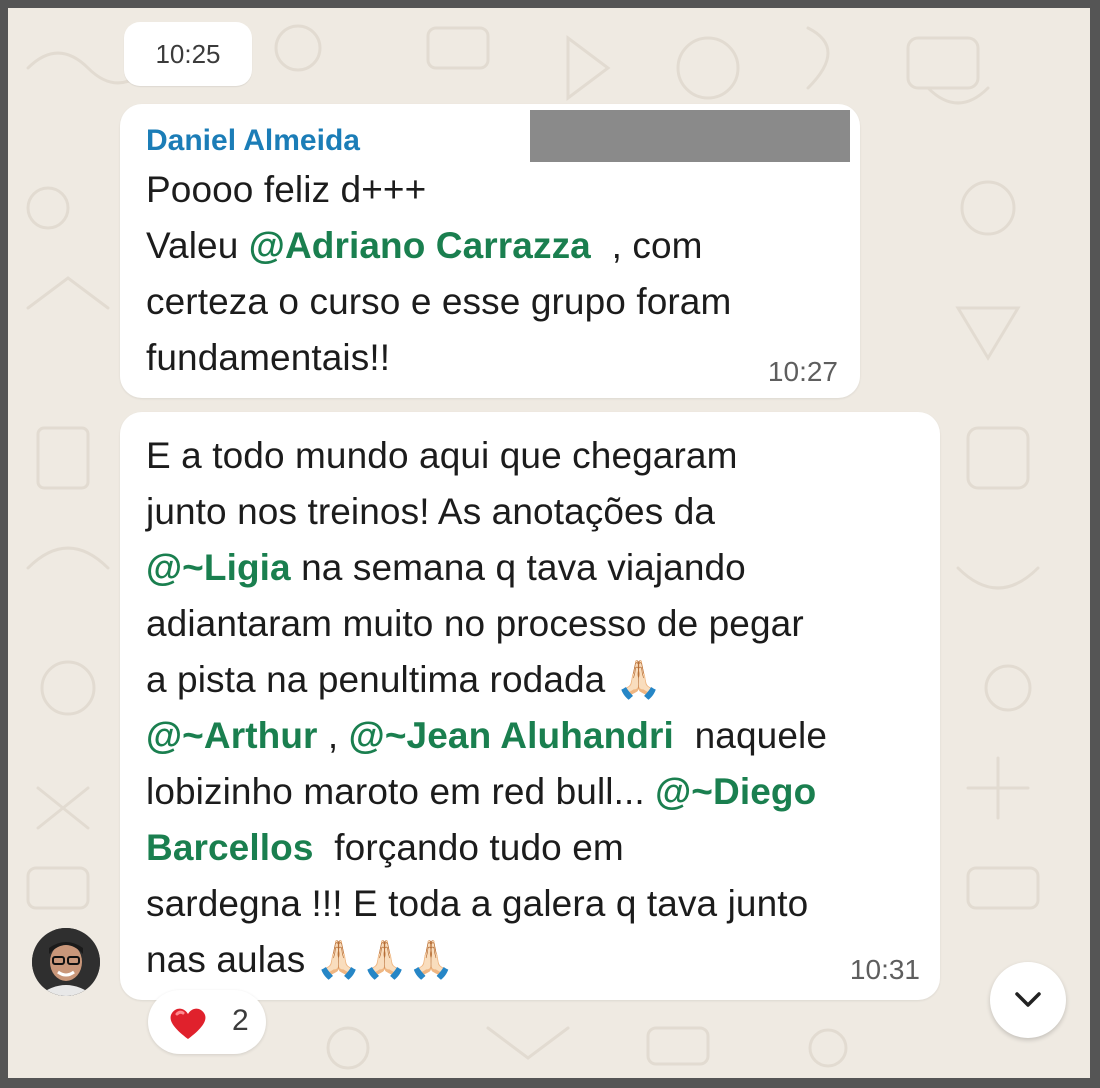  Describe the element at coordinates (404, 679) in the screenshot. I see `message-text-segment: a pista na penultima rodada 🙏🏻` at that location.